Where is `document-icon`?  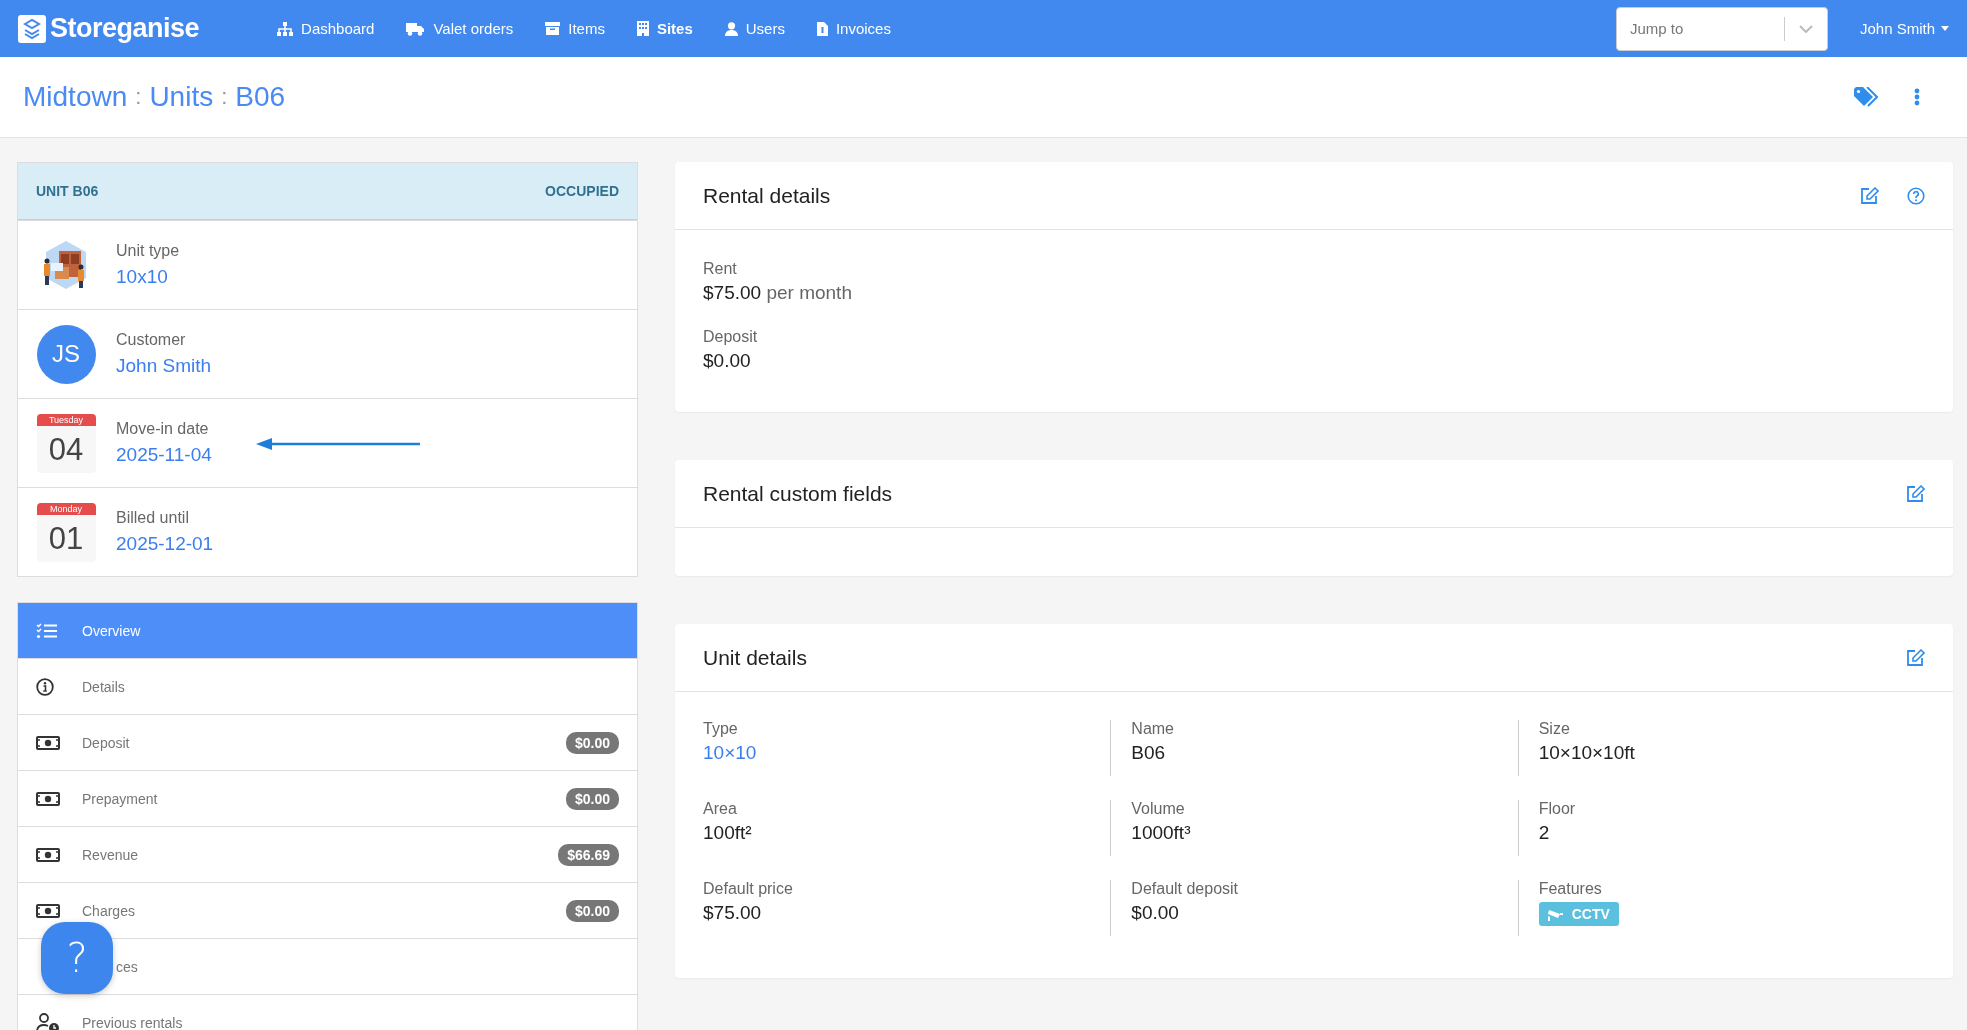
document-icon is located at coordinates (822, 28).